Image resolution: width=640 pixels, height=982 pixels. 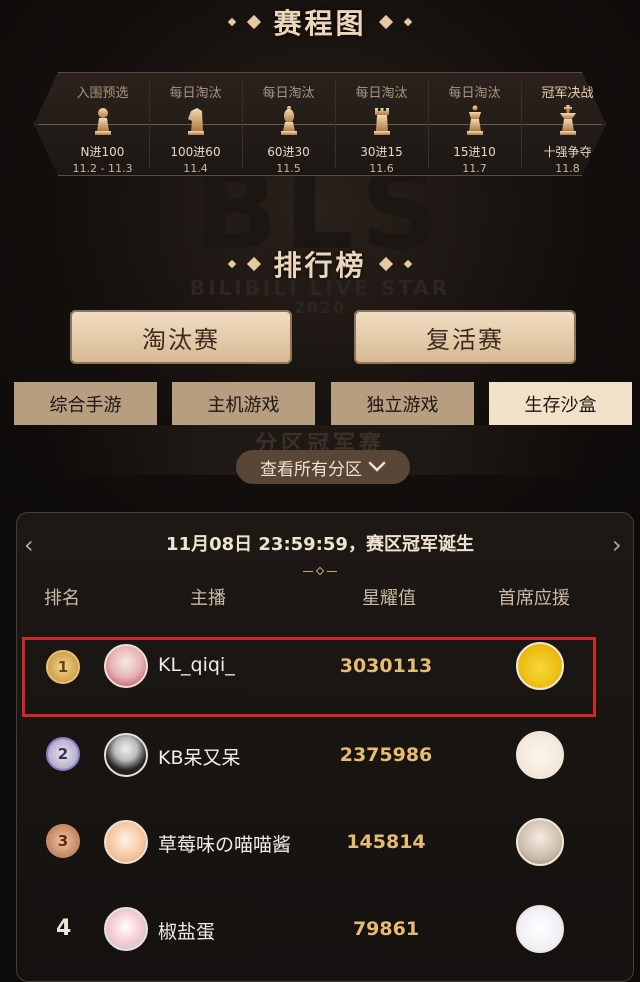 What do you see at coordinates (474, 152) in the screenshot?
I see `stage-label: 15进10` at bounding box center [474, 152].